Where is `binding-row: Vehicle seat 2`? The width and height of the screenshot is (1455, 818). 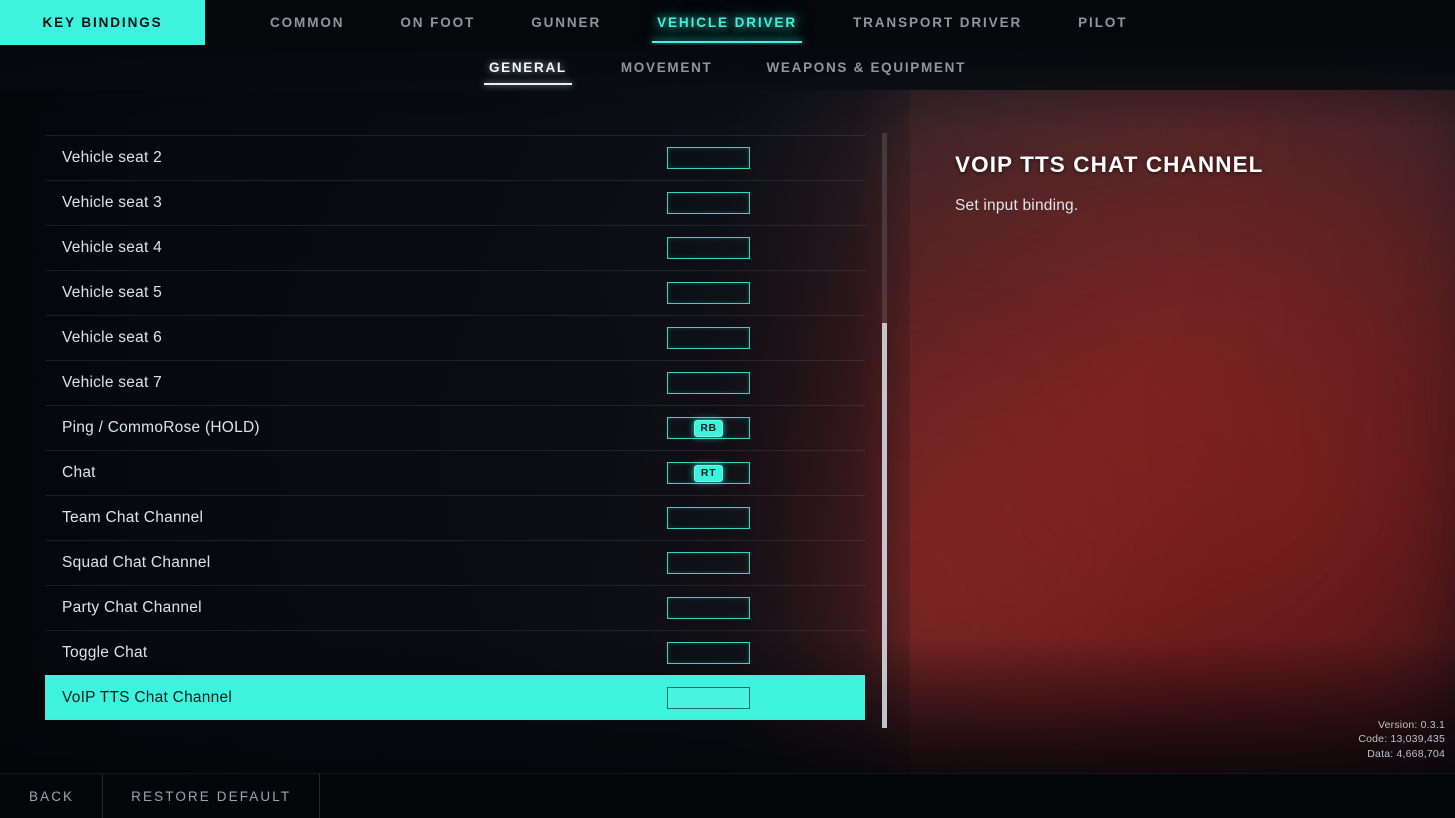 binding-row: Vehicle seat 2 is located at coordinates (455, 157).